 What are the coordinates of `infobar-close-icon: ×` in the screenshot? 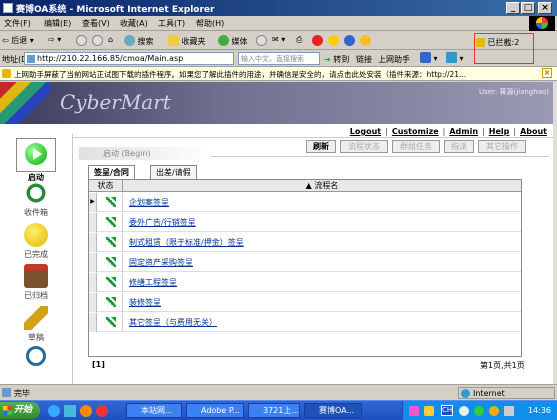 It's located at (547, 73).